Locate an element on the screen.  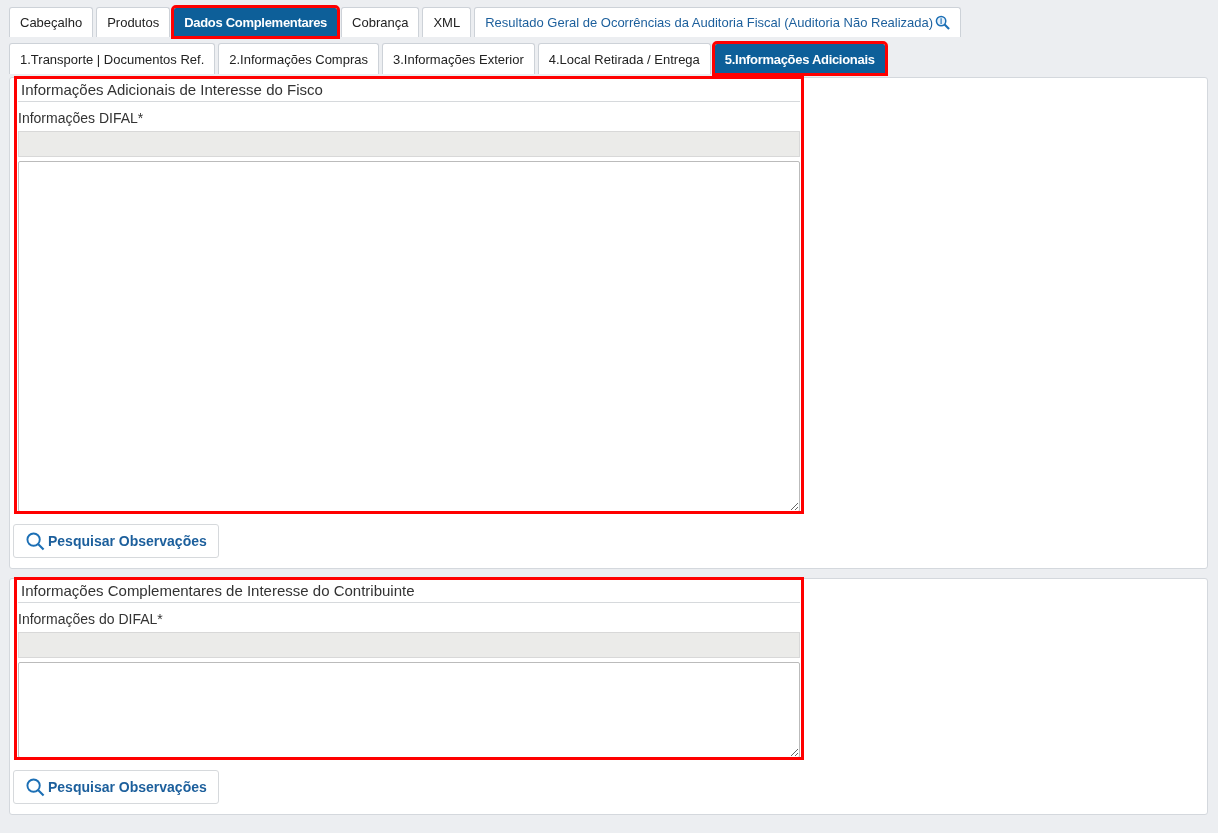
search-money-icon is located at coordinates (943, 22).